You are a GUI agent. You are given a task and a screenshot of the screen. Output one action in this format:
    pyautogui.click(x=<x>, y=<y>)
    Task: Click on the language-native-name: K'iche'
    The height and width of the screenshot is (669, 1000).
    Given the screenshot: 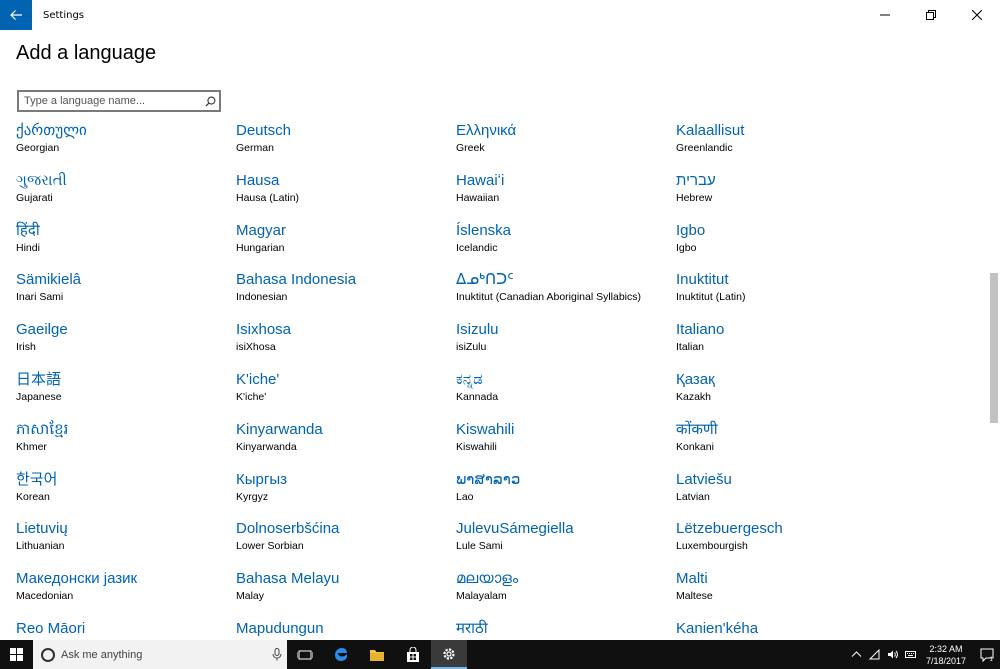 What is the action you would take?
    pyautogui.click(x=258, y=379)
    